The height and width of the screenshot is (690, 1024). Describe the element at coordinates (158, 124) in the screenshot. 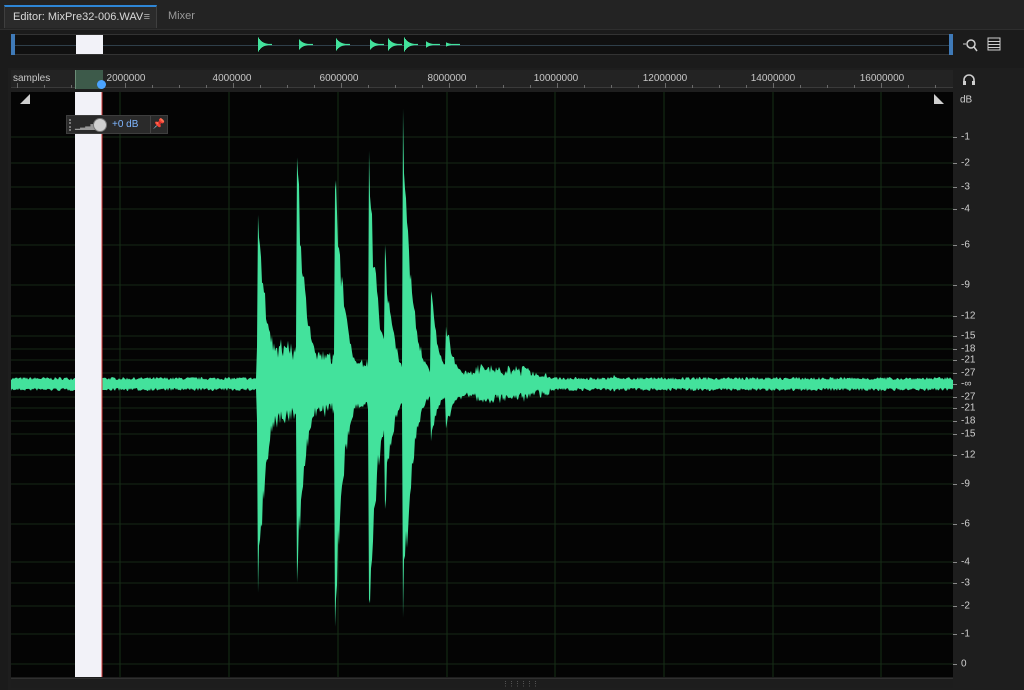

I see `pin-icon: 📌` at that location.